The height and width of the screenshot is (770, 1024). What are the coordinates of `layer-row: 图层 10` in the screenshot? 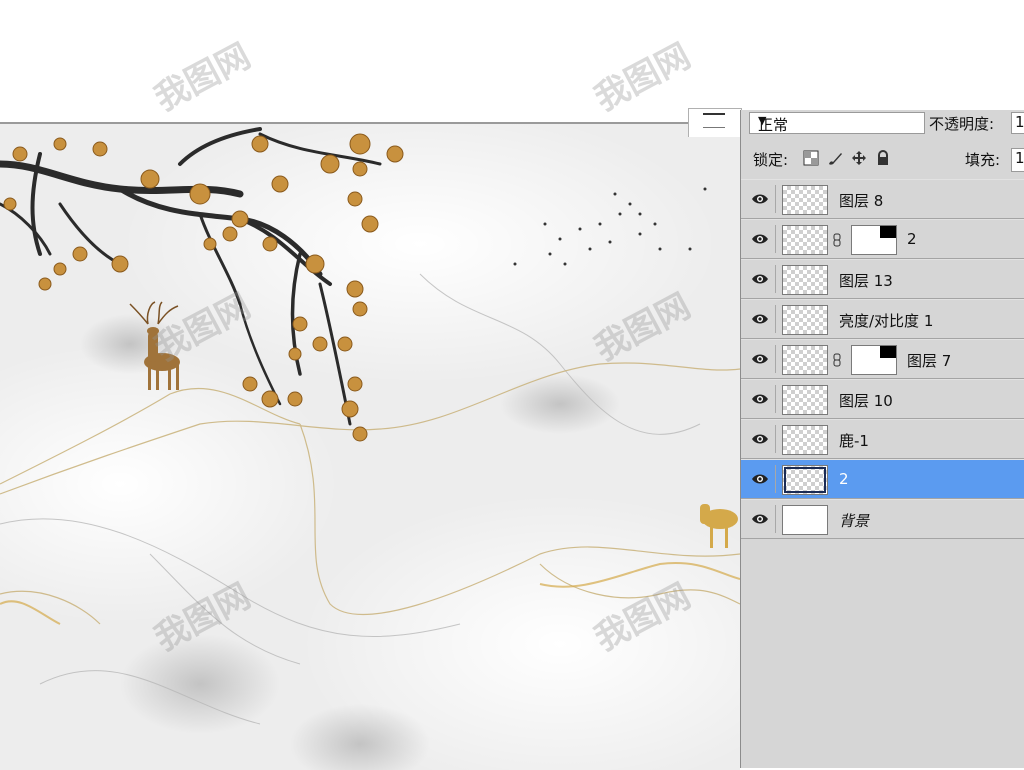 It's located at (882, 399).